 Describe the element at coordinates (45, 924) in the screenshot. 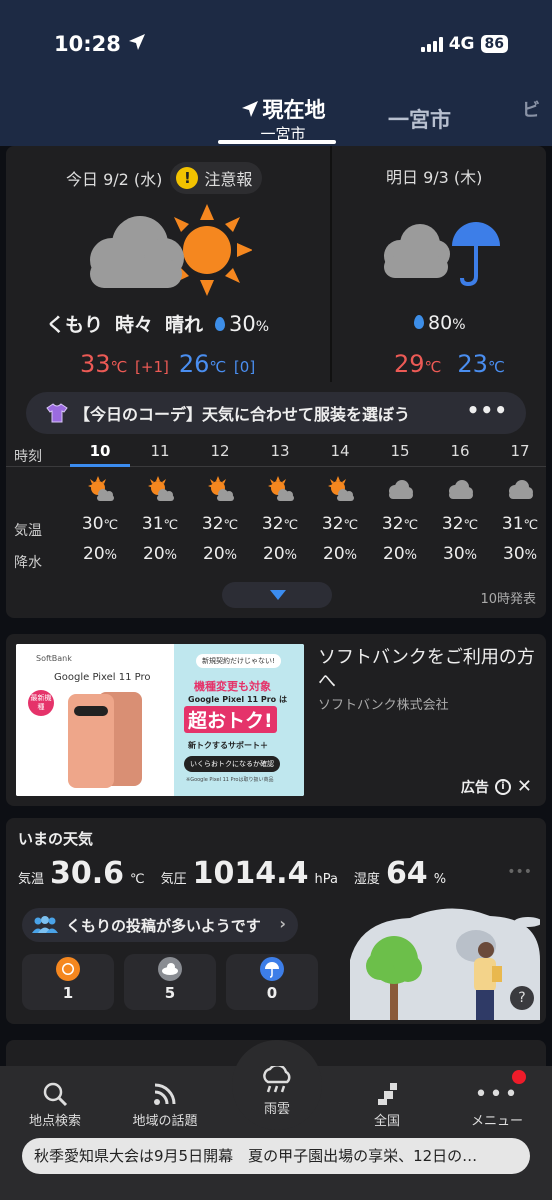

I see `people-icon` at that location.